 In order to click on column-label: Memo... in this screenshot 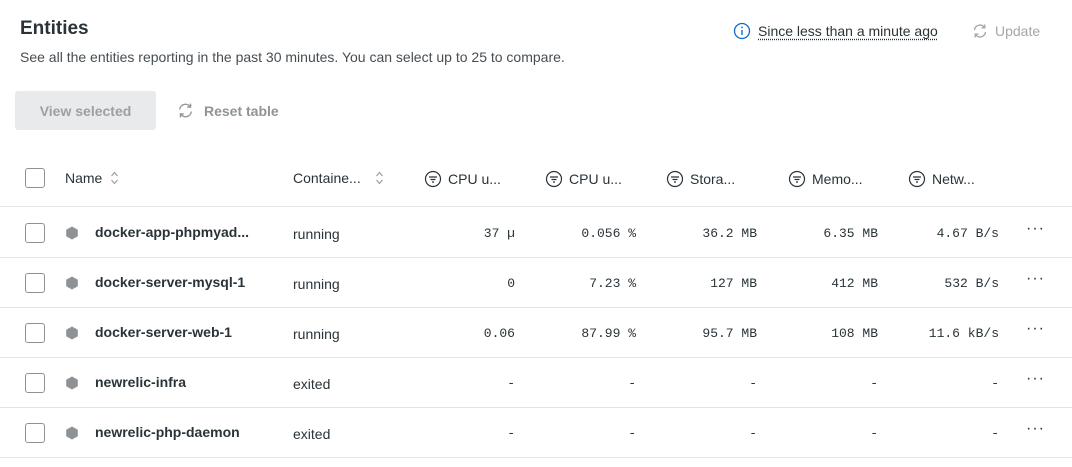, I will do `click(837, 179)`.